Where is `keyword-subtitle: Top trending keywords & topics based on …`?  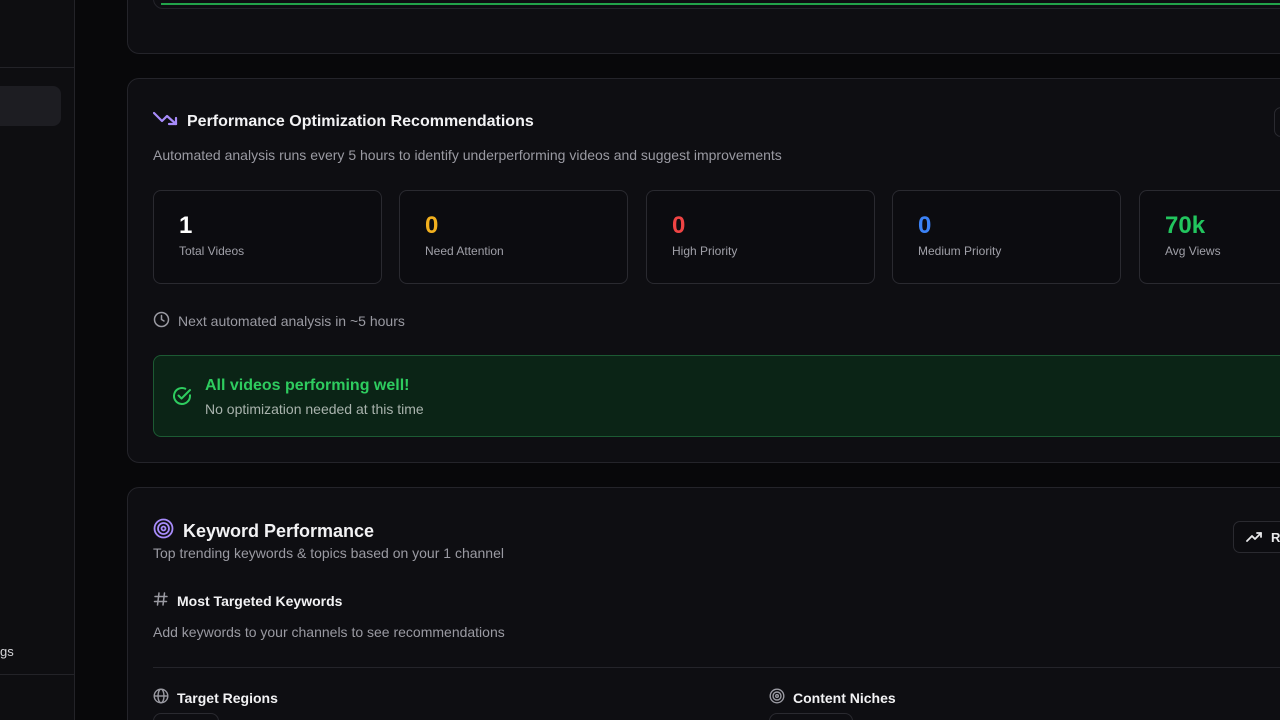
keyword-subtitle: Top trending keywords & topics based on … is located at coordinates (328, 553).